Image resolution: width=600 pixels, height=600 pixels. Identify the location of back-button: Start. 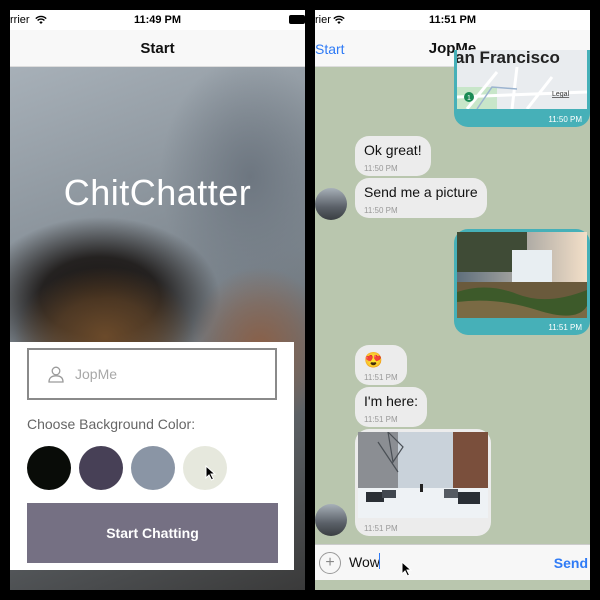
(330, 48).